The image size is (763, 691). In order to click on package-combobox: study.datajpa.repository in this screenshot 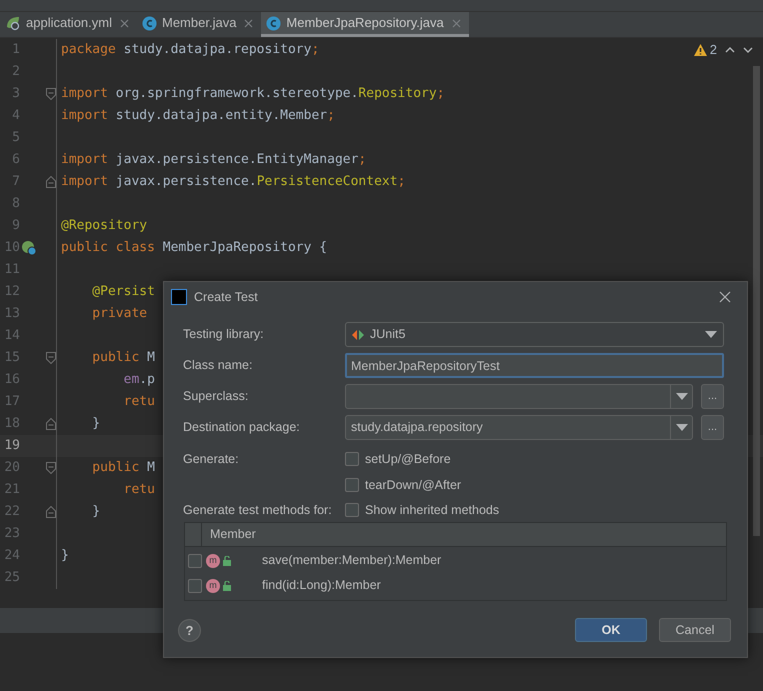, I will do `click(519, 427)`.